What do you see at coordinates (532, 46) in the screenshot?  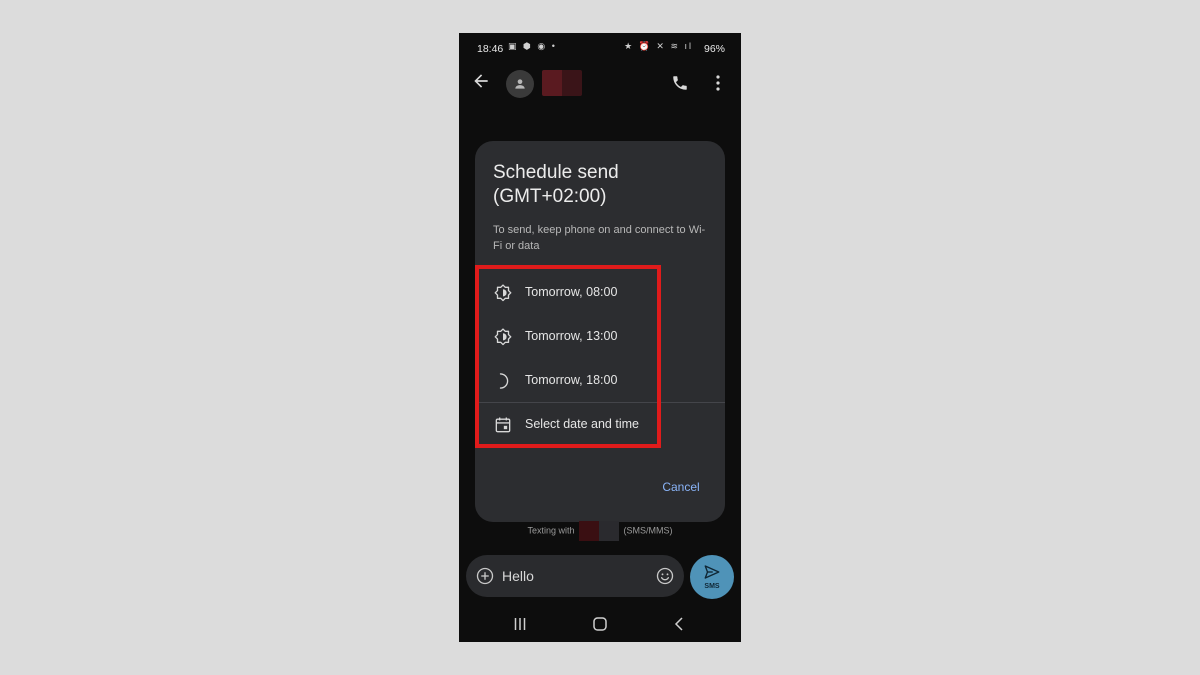 I see `notification-icons: ▣ ⬢ ◉ •` at bounding box center [532, 46].